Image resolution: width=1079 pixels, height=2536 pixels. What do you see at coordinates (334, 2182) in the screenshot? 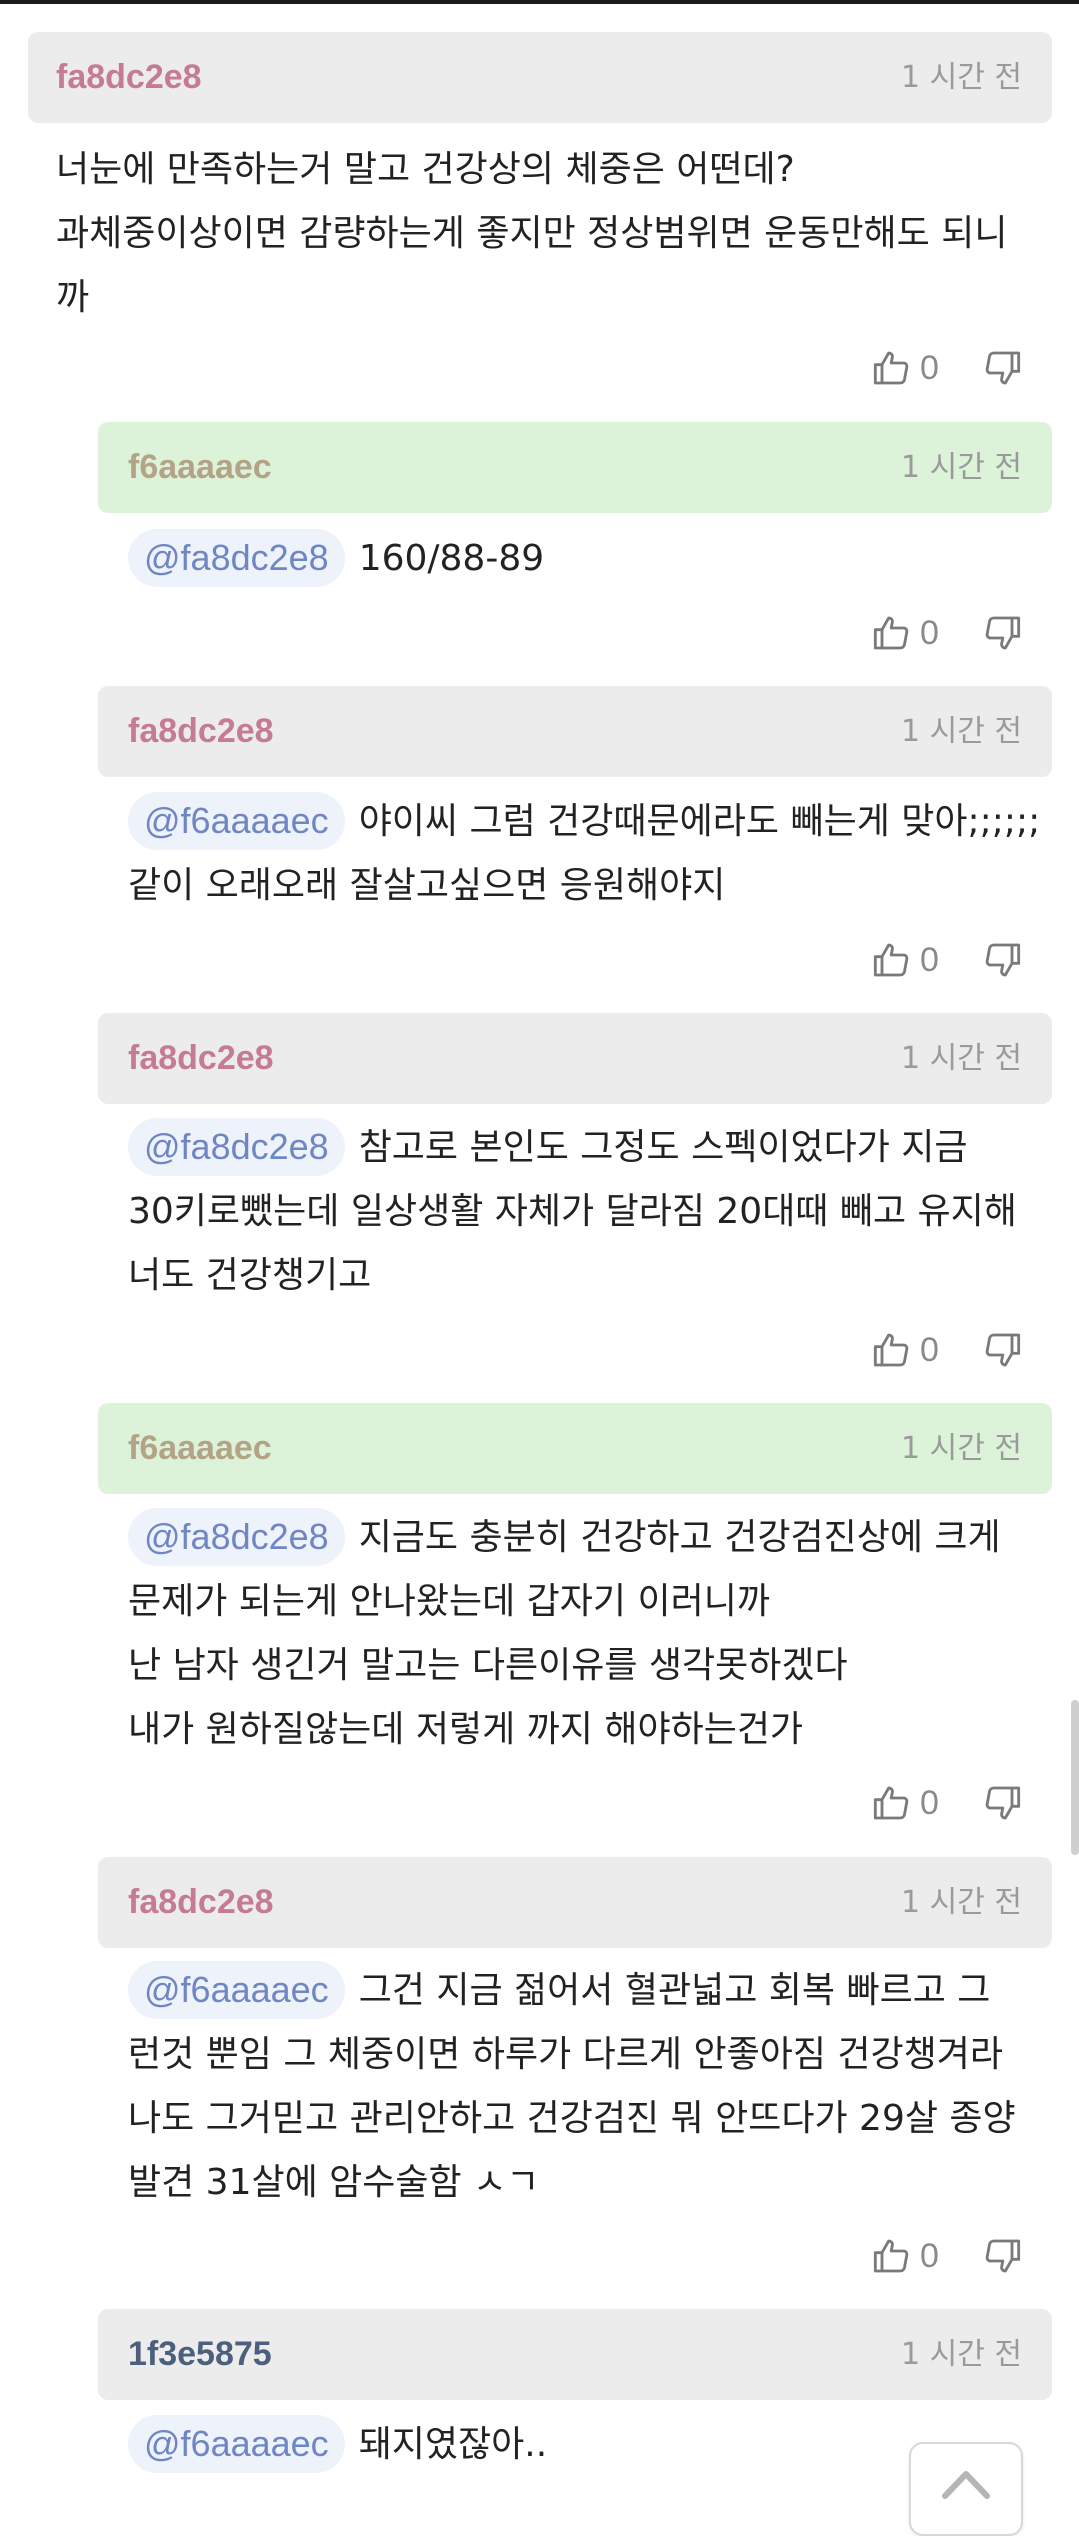
I see `comment-text-line: 발견 31살에 암수술함 ㅅㄱ` at bounding box center [334, 2182].